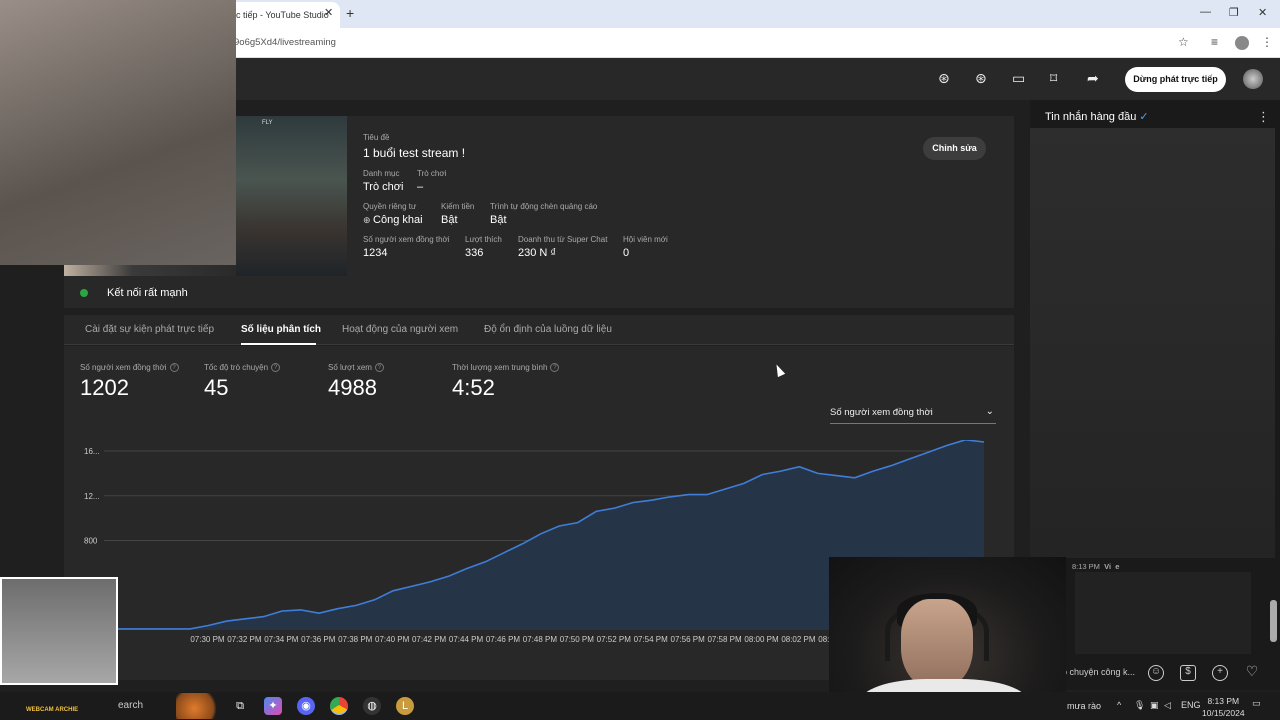 The image size is (1280, 720). What do you see at coordinates (645, 239) in the screenshot?
I see `members-label: Hội viên mới` at bounding box center [645, 239].